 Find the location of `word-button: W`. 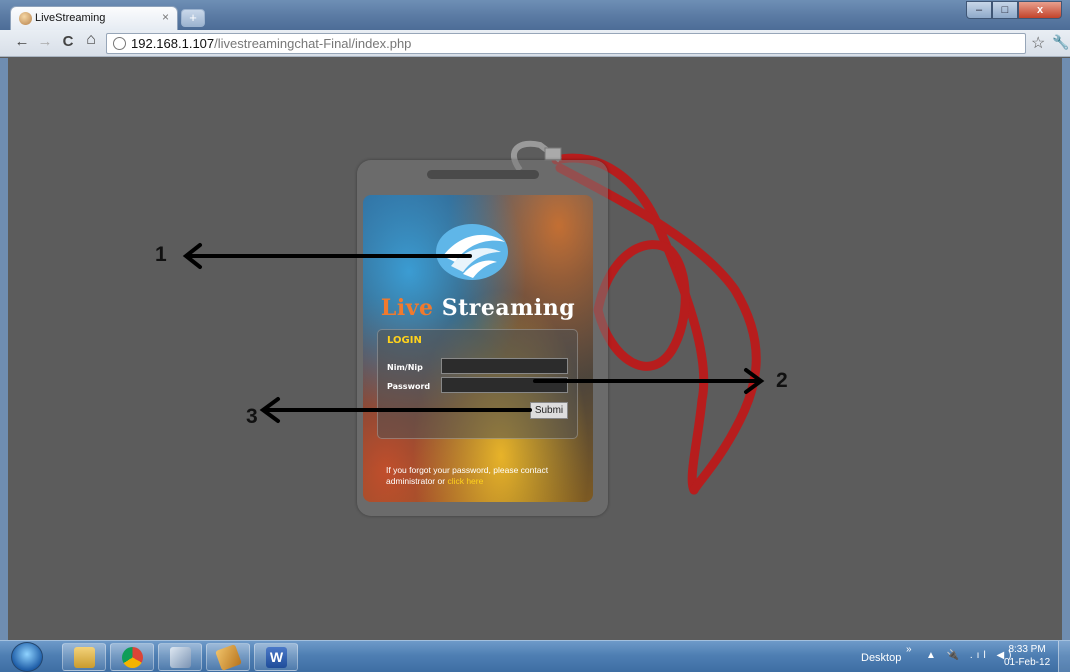

word-button: W is located at coordinates (276, 657).